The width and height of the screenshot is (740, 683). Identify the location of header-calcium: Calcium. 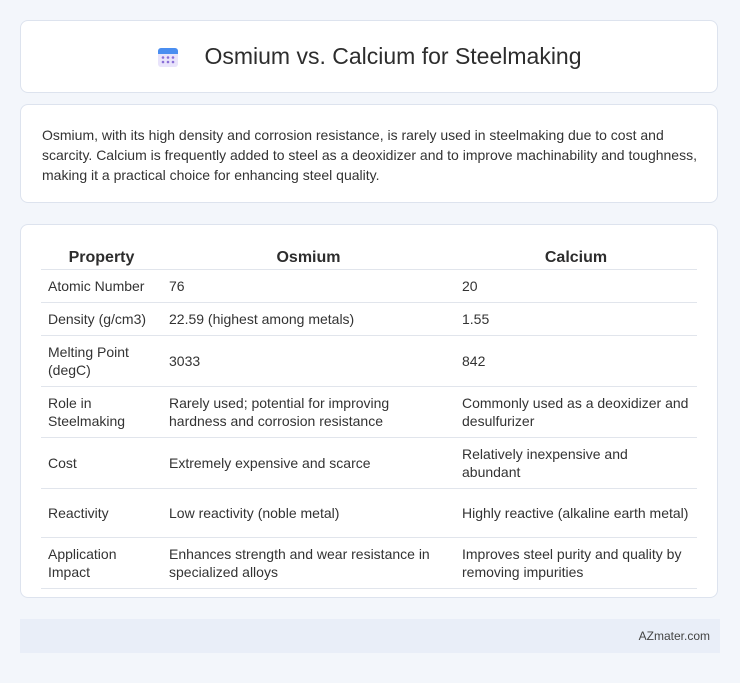
(576, 257).